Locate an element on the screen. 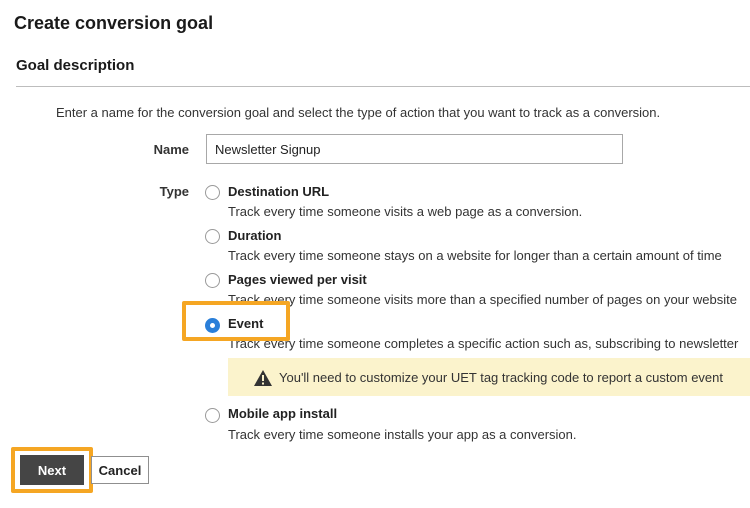  warning-triangle-icon is located at coordinates (263, 378).